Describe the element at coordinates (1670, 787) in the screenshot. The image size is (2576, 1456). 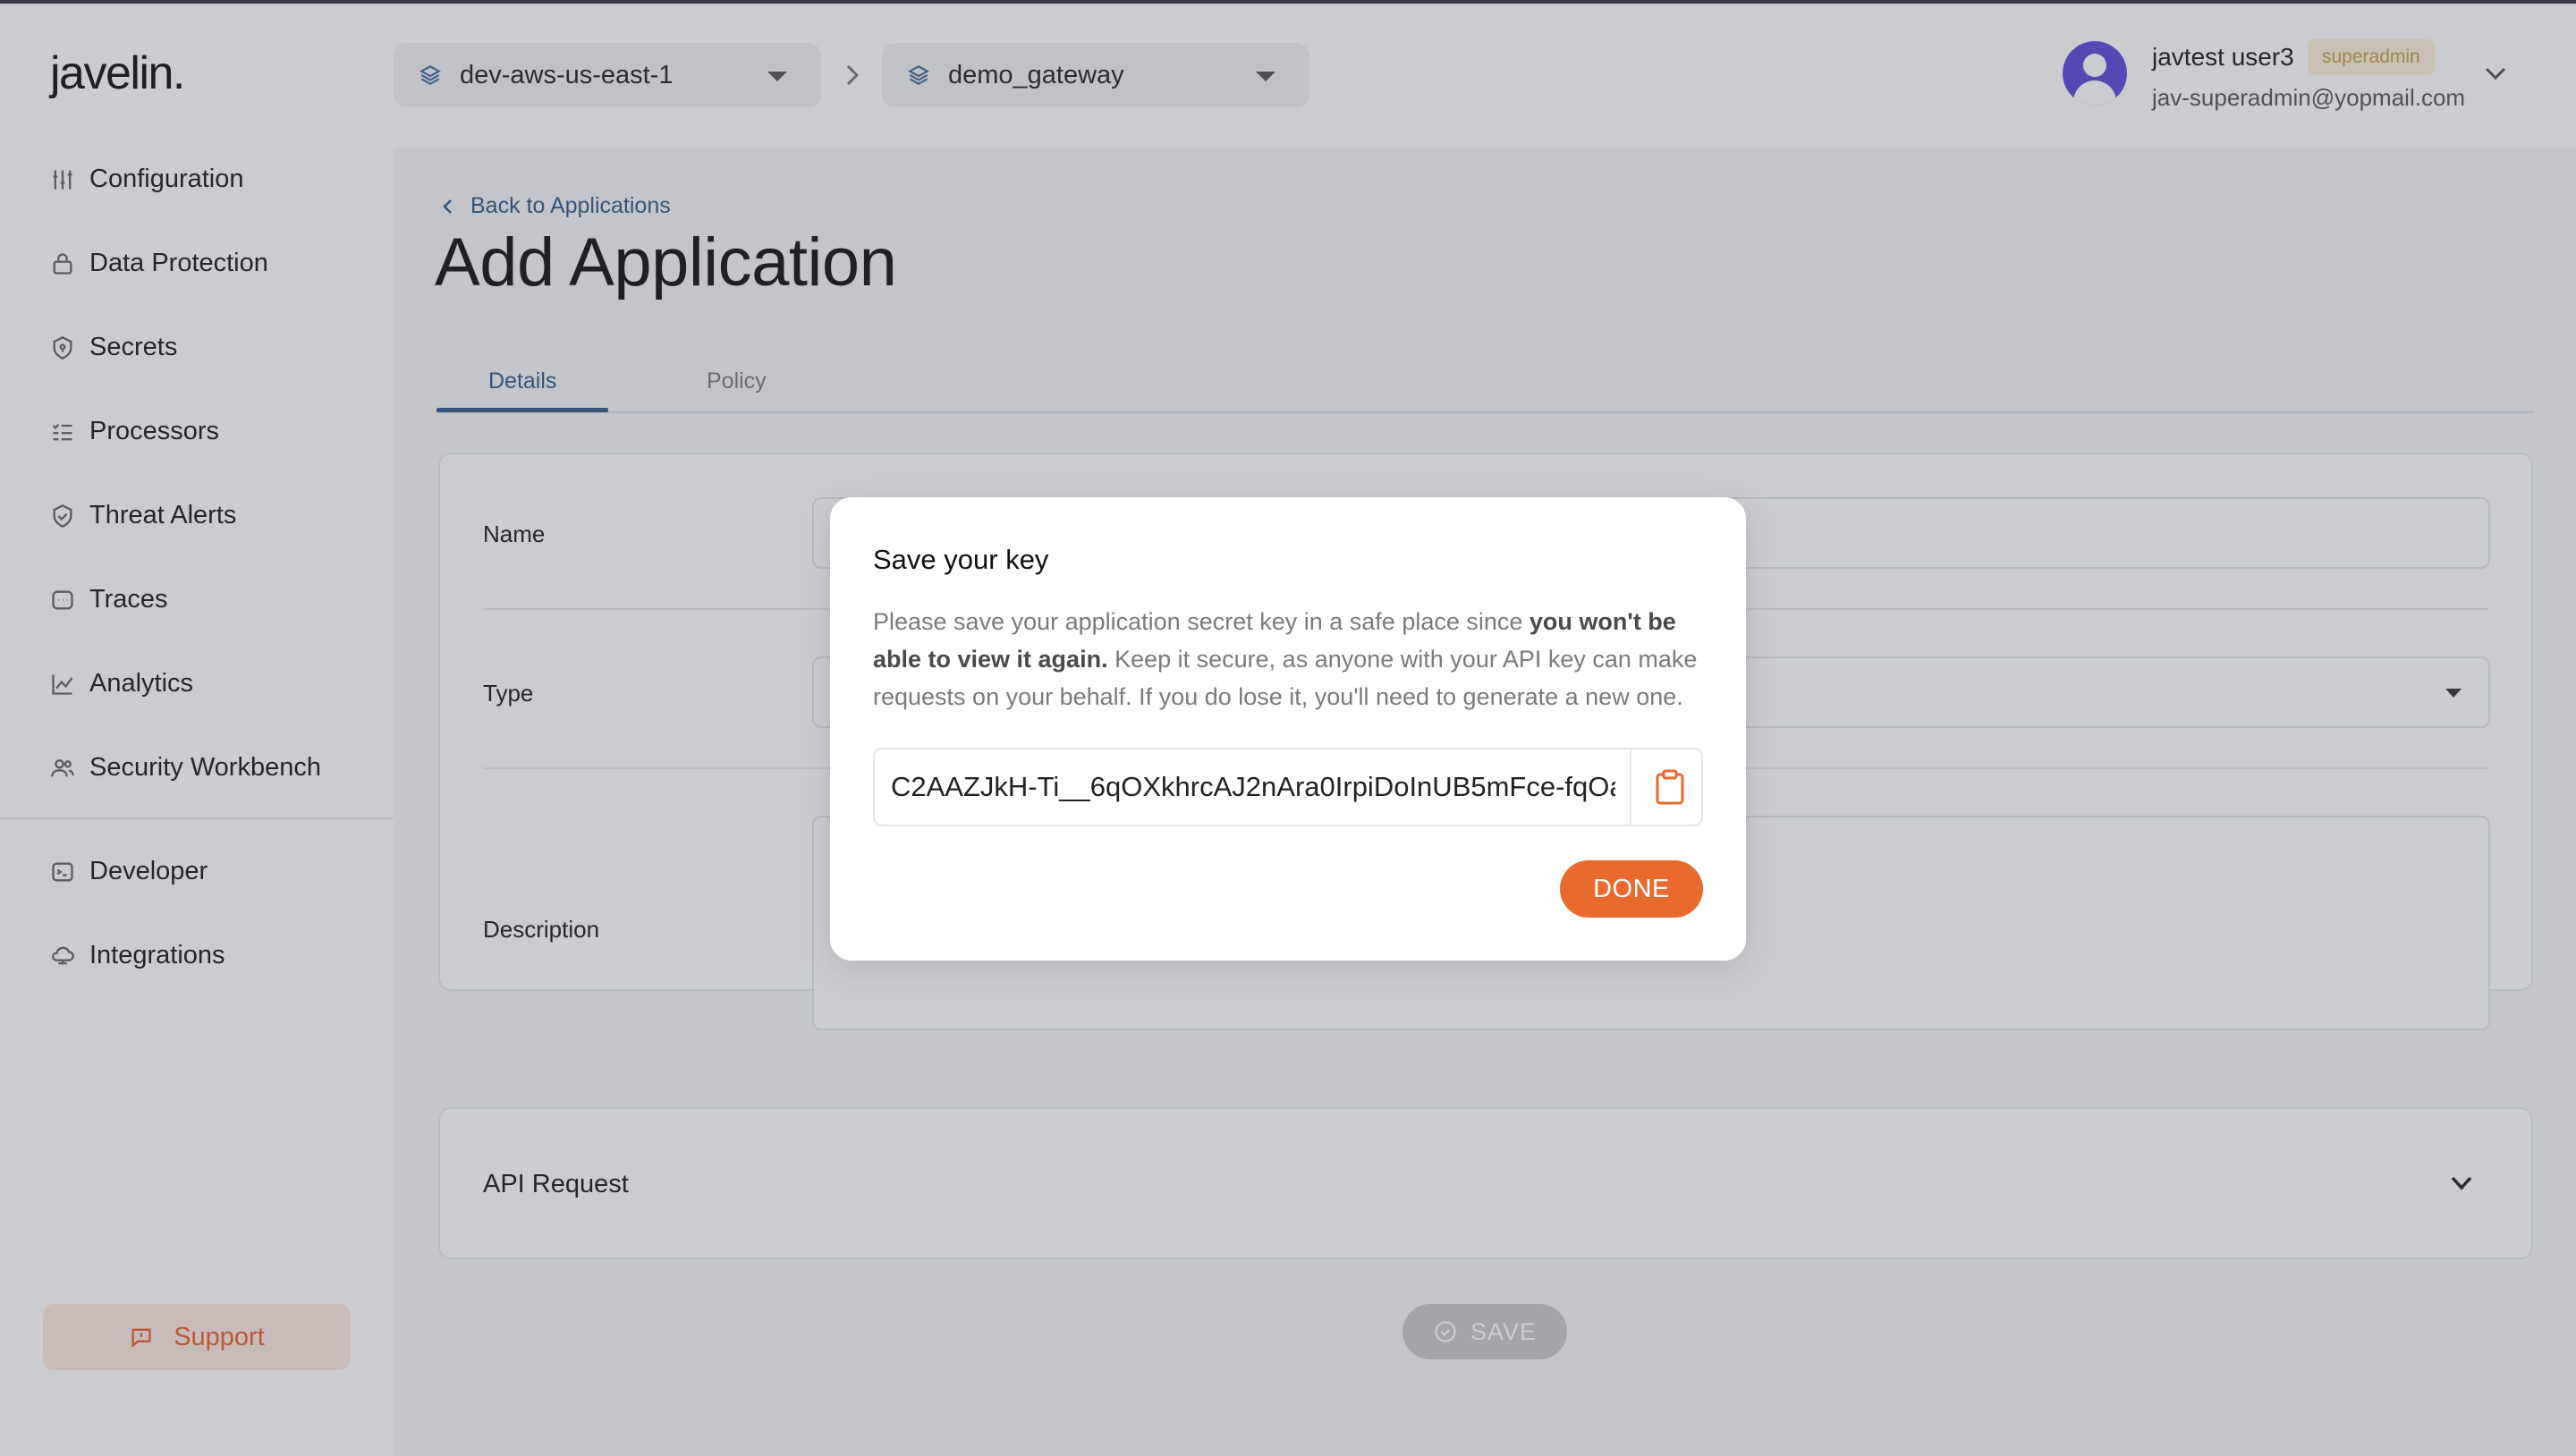
I see `clipboard-icon` at that location.